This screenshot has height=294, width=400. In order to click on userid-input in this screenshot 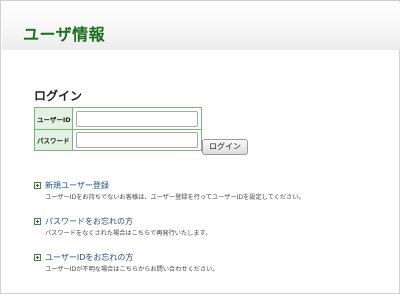, I will do `click(137, 118)`.